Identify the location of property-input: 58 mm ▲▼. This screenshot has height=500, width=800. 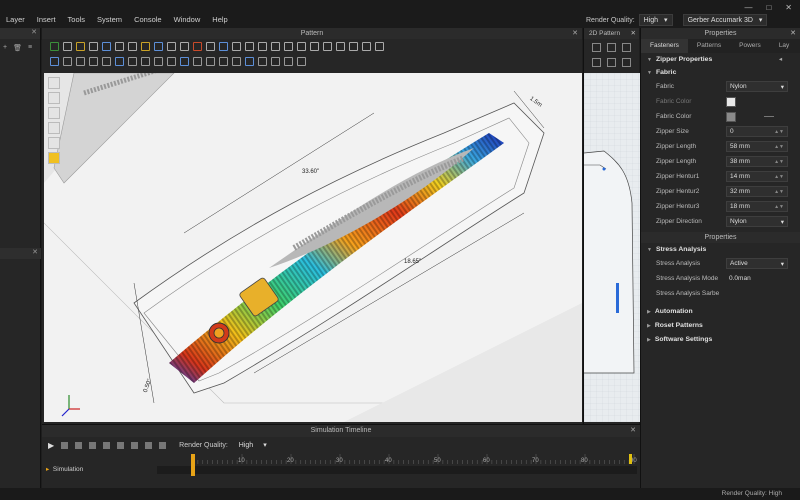
(757, 146).